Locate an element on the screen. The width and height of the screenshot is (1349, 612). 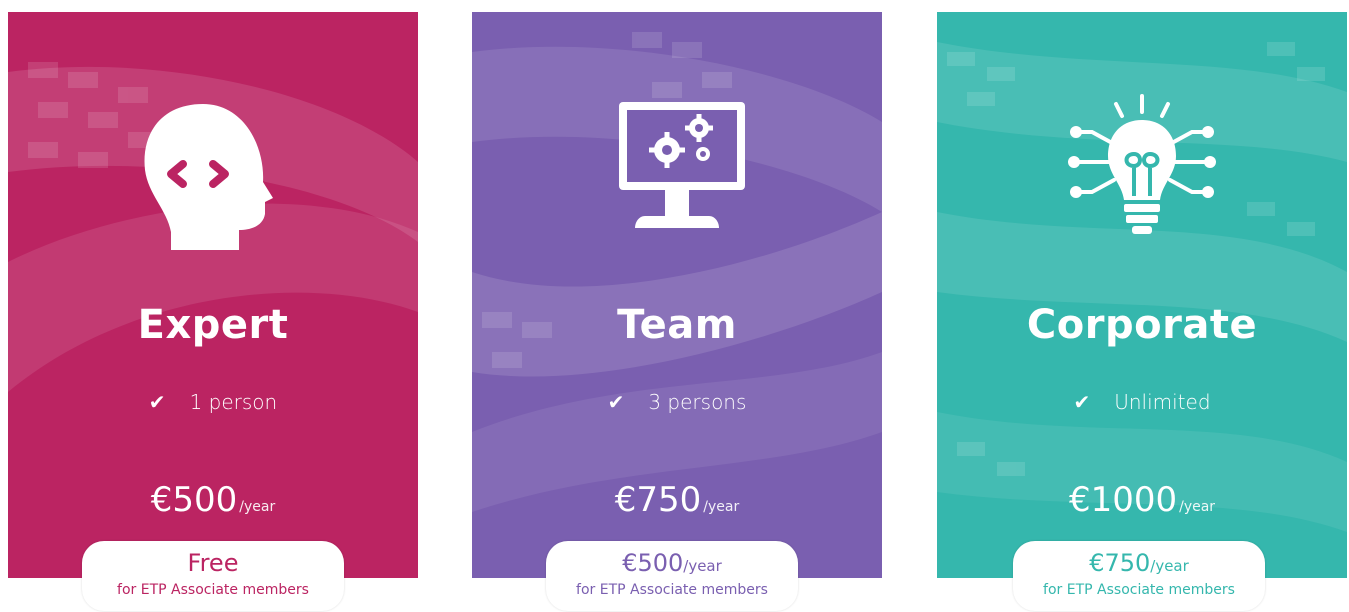
member-price: Free is located at coordinates (213, 564).